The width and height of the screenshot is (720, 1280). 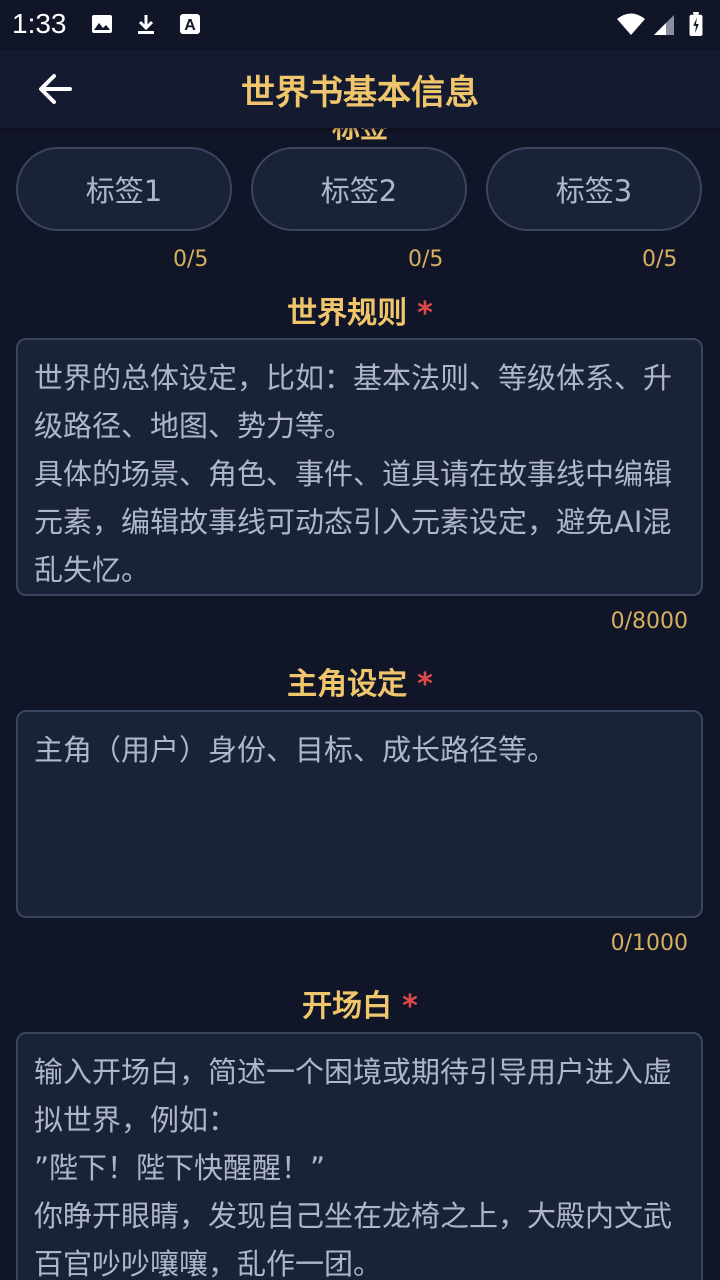 I want to click on protagonist-heading: 主角设定 *, so click(x=360, y=681).